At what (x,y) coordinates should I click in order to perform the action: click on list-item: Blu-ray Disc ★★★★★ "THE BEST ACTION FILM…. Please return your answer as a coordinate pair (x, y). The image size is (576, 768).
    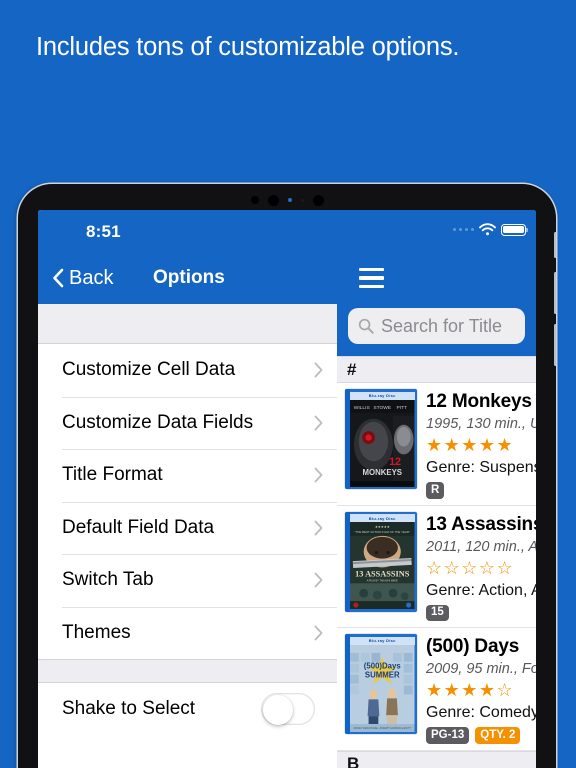
    Looking at the image, I should click on (436, 566).